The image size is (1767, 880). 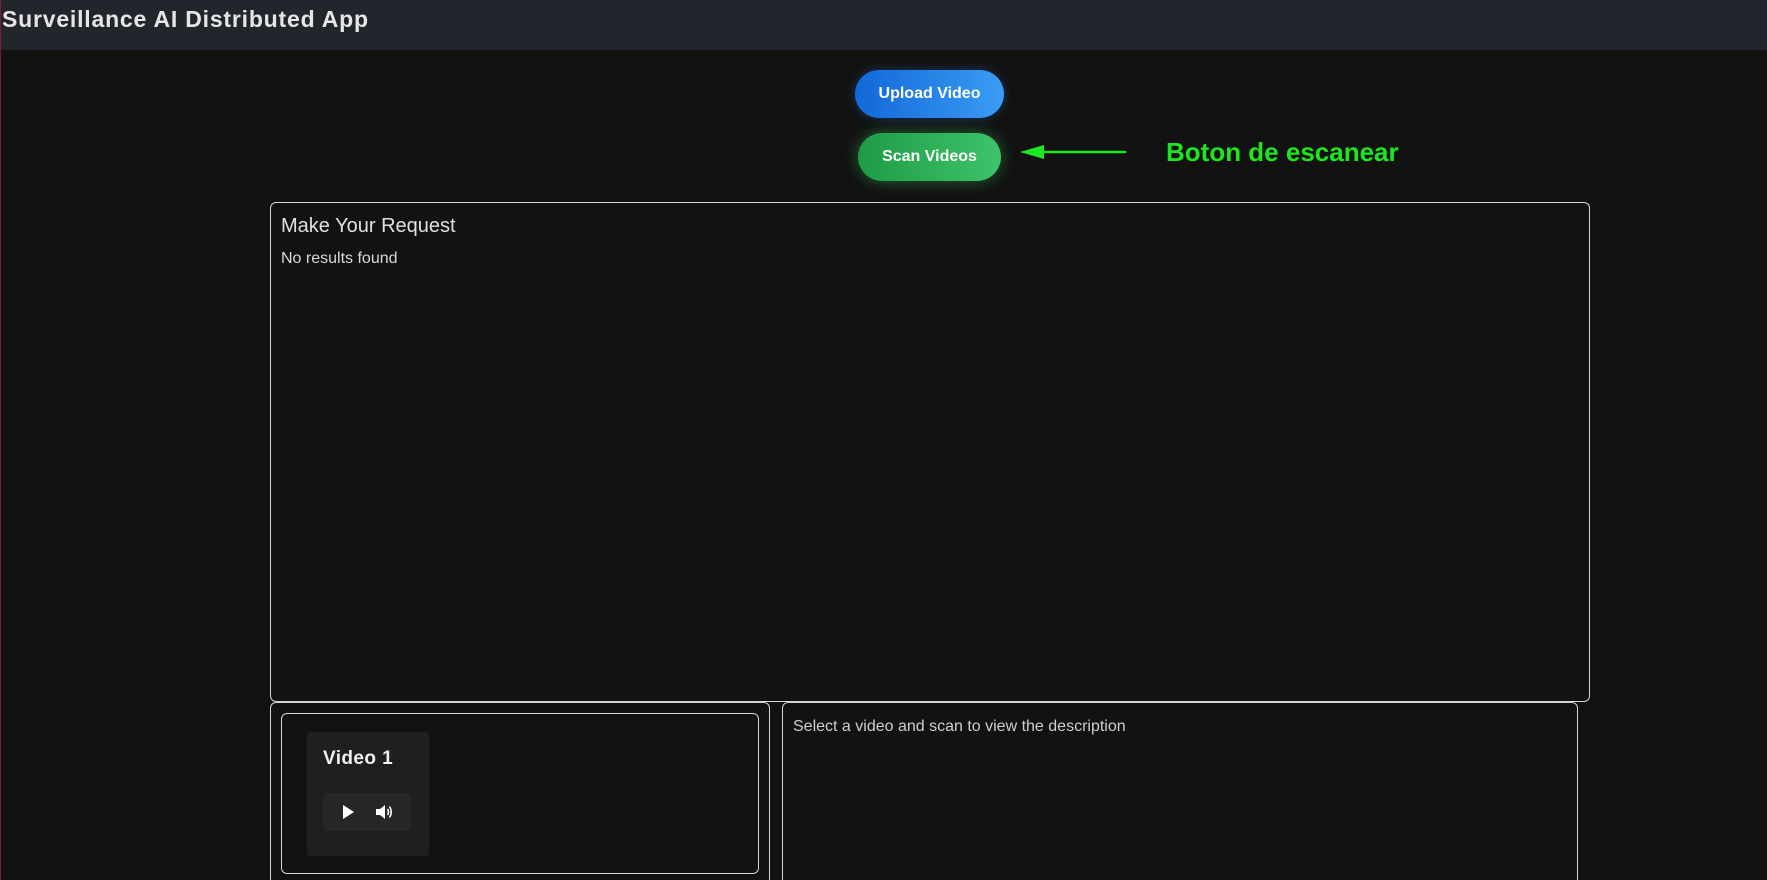 I want to click on volume-icon, so click(x=385, y=812).